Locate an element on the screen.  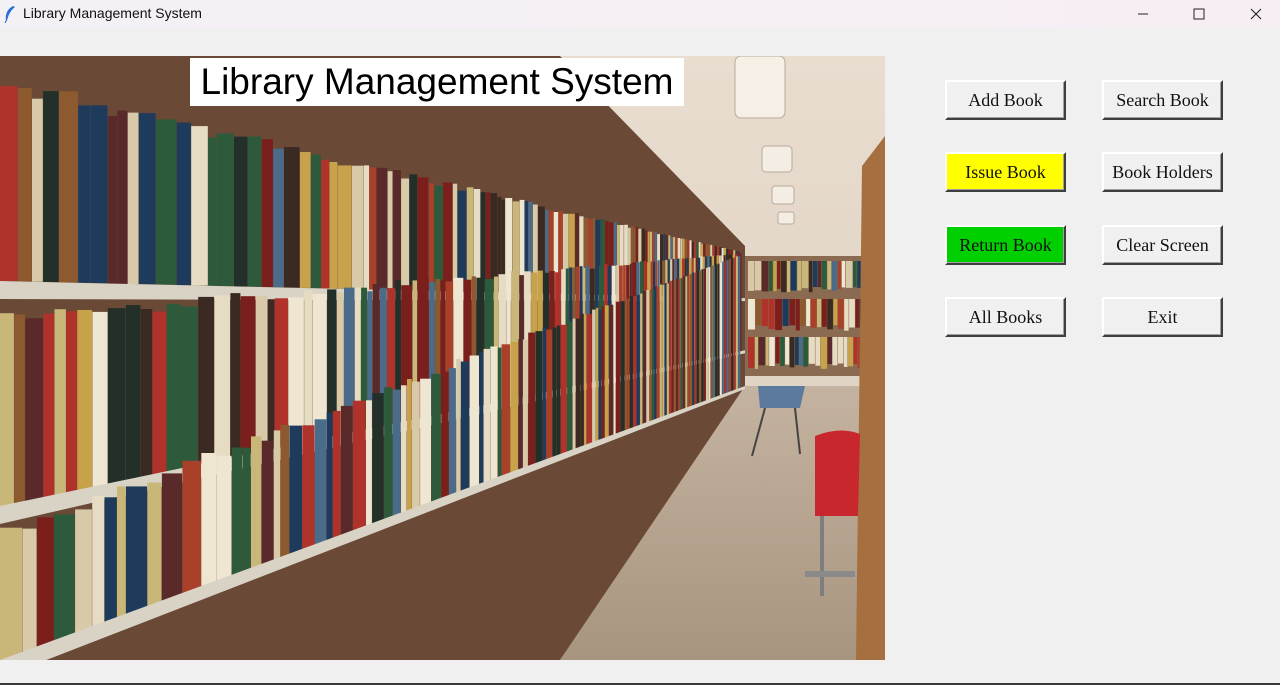
minimize-icon is located at coordinates (1143, 14).